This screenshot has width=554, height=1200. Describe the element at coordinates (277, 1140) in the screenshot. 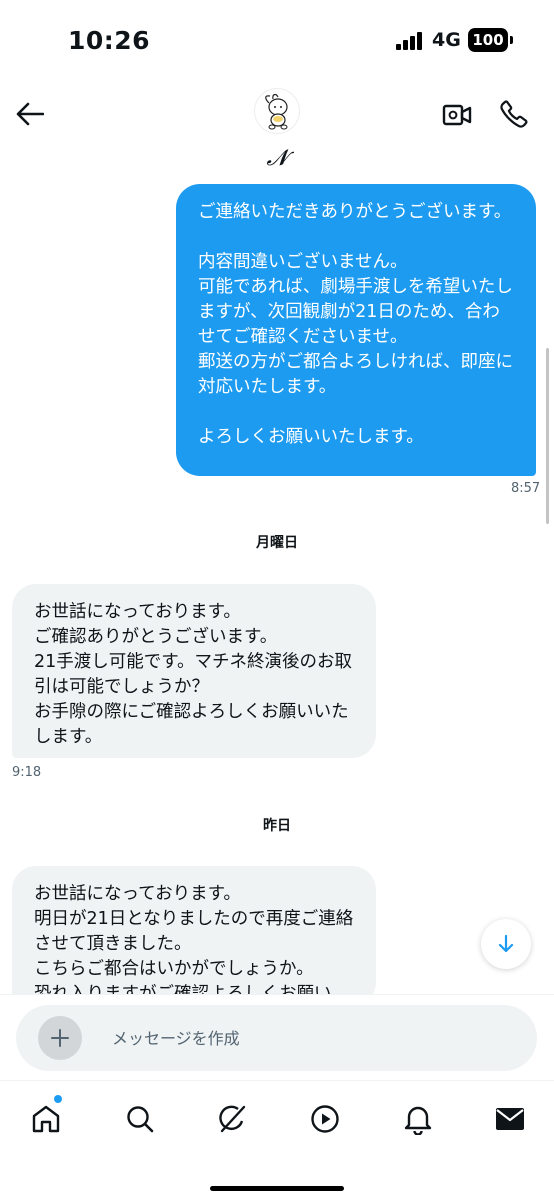

I see `bottom-tab-bar` at that location.